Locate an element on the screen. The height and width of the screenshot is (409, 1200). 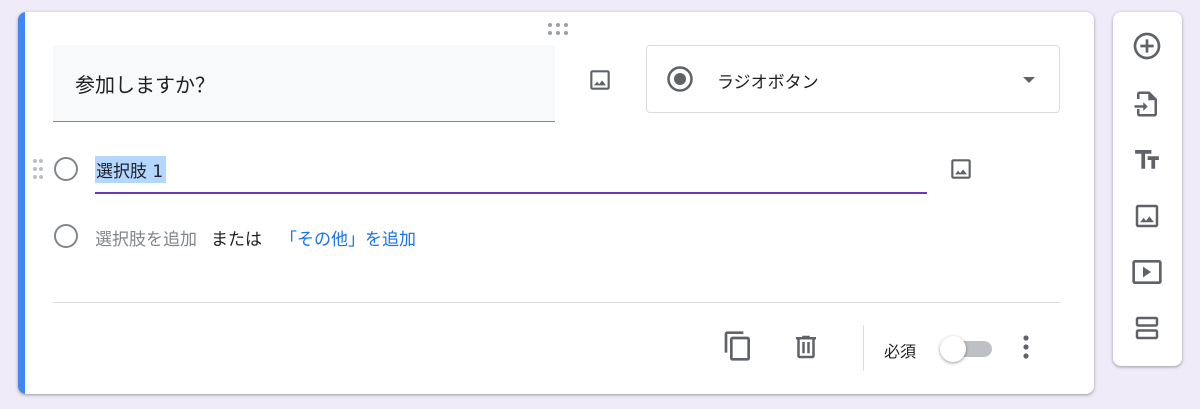
add-option-row: 選択肢を追加 または 「その他」を追加 is located at coordinates (255, 237).